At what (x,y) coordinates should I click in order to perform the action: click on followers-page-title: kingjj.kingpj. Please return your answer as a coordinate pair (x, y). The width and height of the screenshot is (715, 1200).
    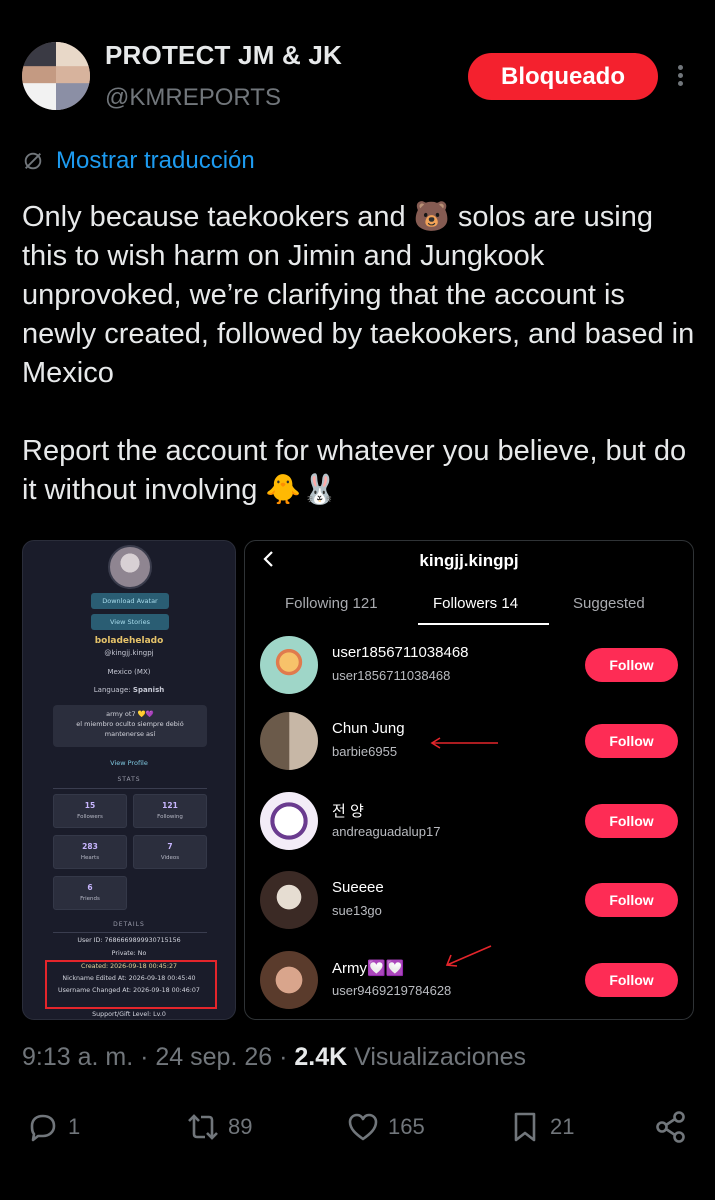
    Looking at the image, I should click on (469, 560).